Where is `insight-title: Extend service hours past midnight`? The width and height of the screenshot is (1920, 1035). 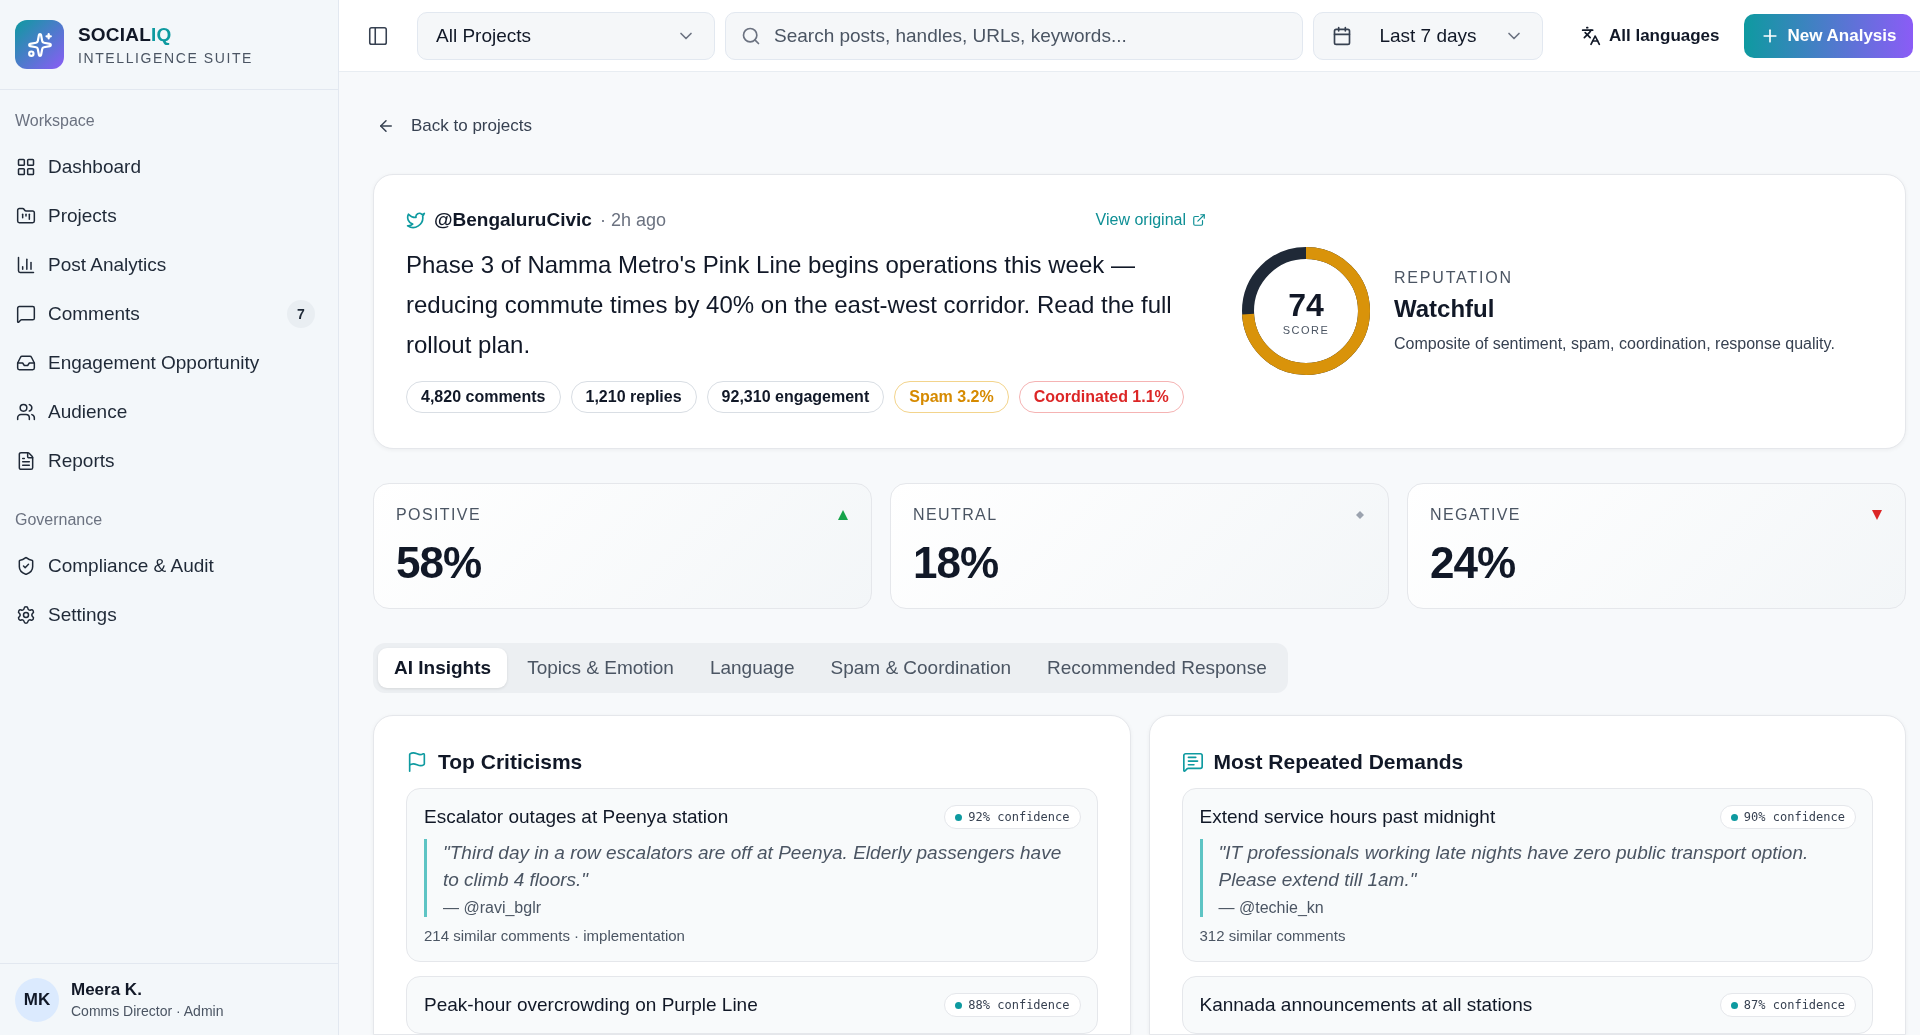
insight-title: Extend service hours past midnight is located at coordinates (1347, 817).